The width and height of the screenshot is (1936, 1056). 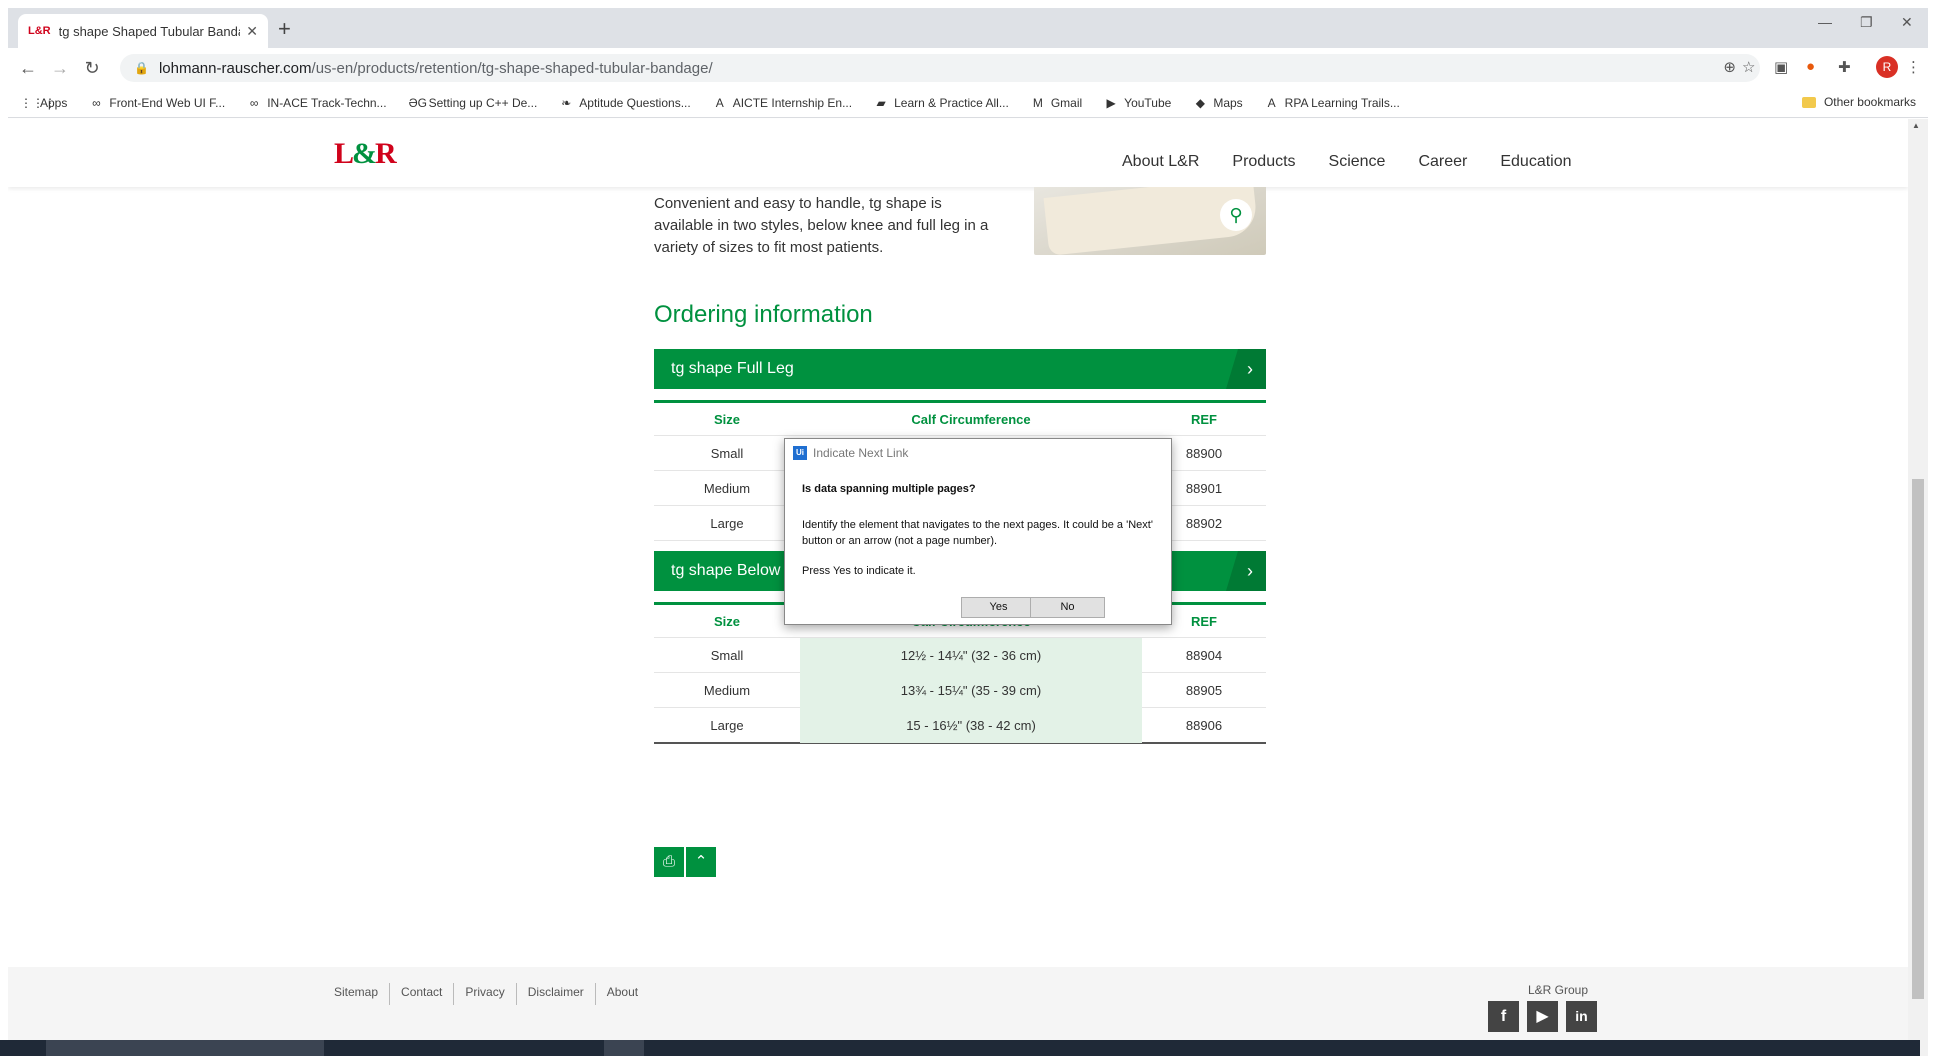 I want to click on table-row: Medium 13¾ - 15¼" (35 - 39 cm) 88905, so click(x=960, y=690).